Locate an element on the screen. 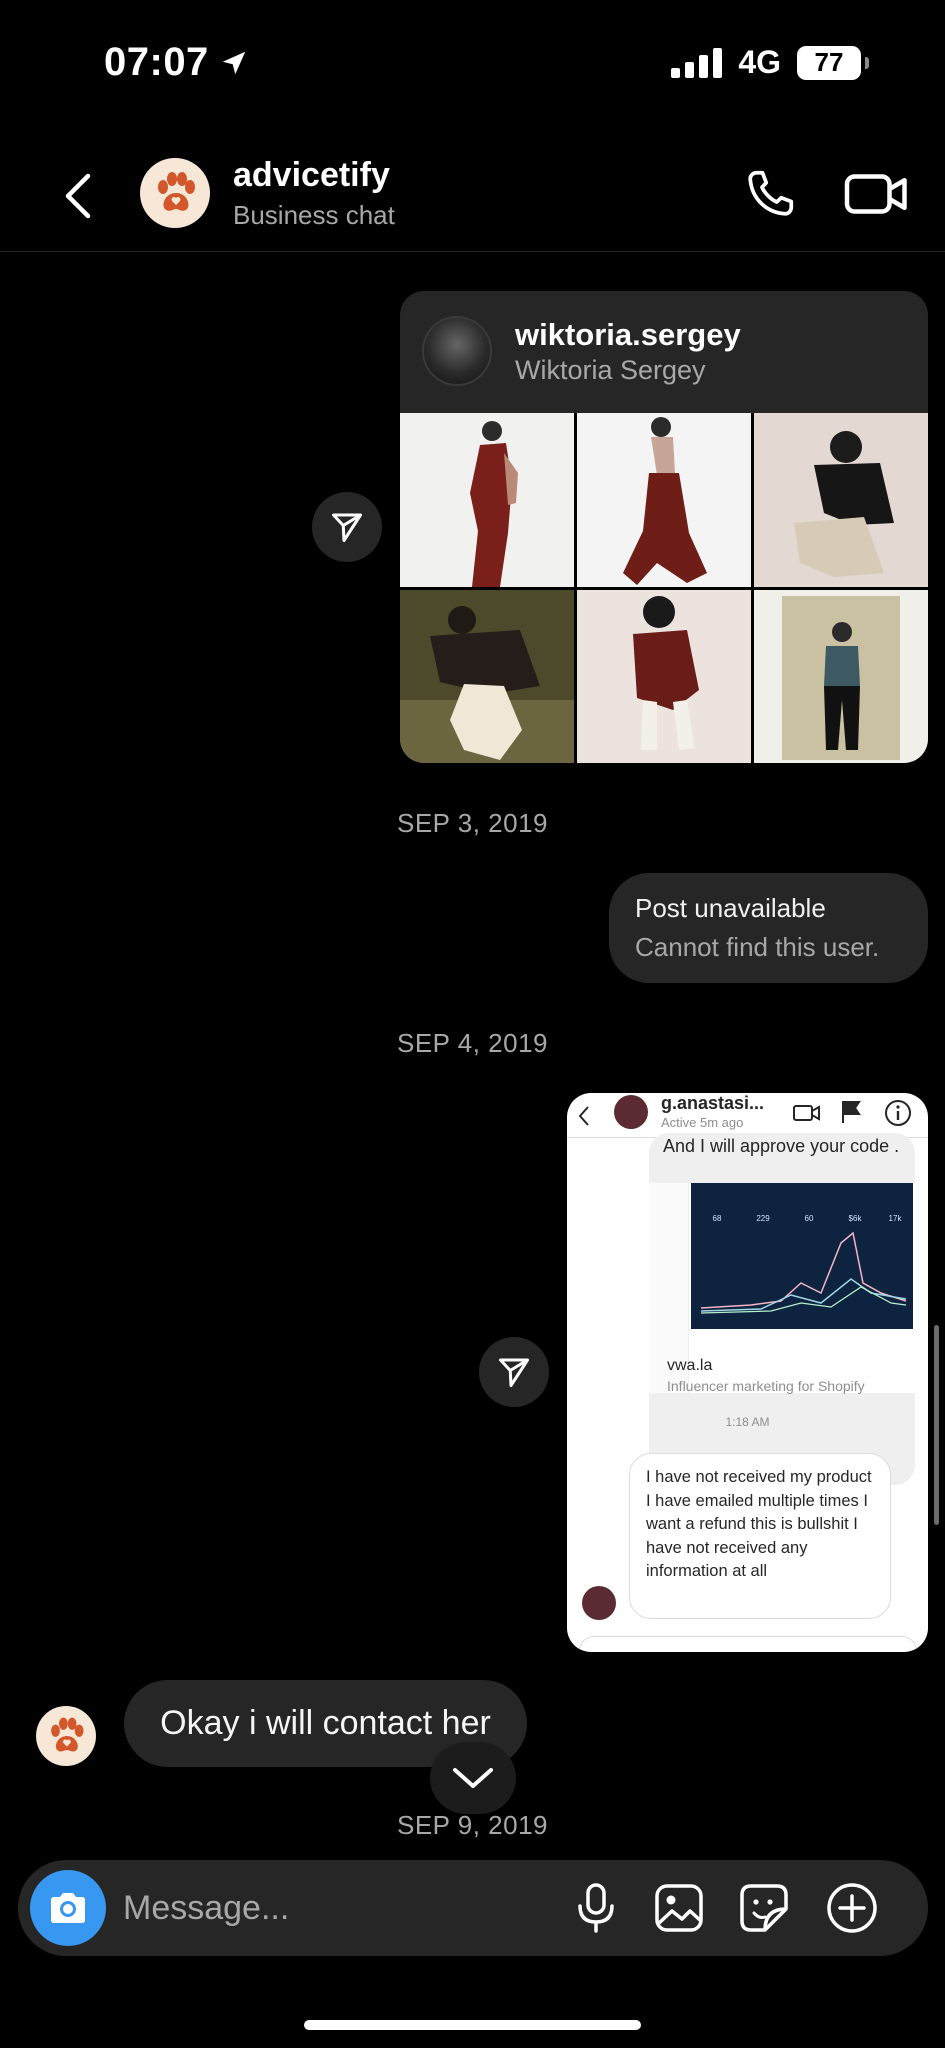 The height and width of the screenshot is (2048, 945). message-input is located at coordinates (273, 1908).